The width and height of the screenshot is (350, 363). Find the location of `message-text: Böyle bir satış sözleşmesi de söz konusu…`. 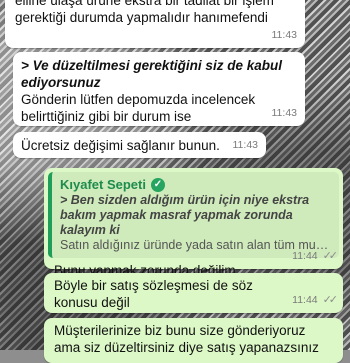

message-text: Böyle bir satış sözleşmesi de söz konusu… is located at coordinates (153, 294).